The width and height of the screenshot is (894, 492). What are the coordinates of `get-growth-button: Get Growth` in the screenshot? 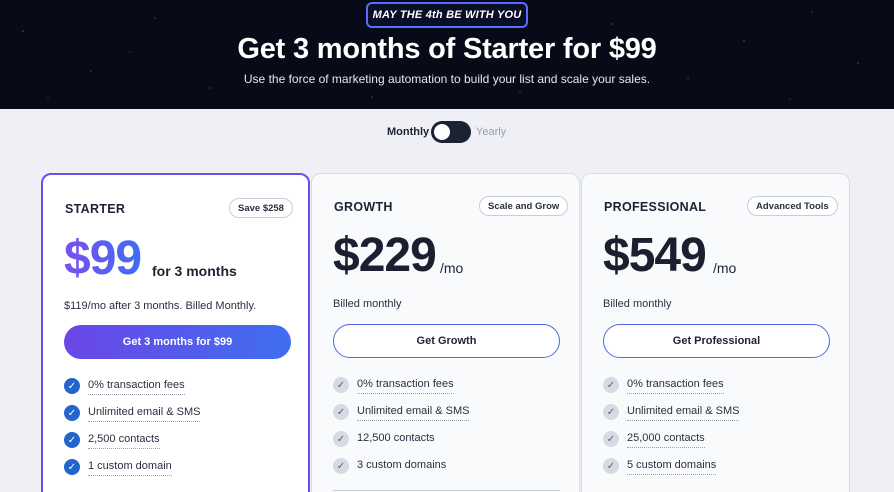 It's located at (446, 341).